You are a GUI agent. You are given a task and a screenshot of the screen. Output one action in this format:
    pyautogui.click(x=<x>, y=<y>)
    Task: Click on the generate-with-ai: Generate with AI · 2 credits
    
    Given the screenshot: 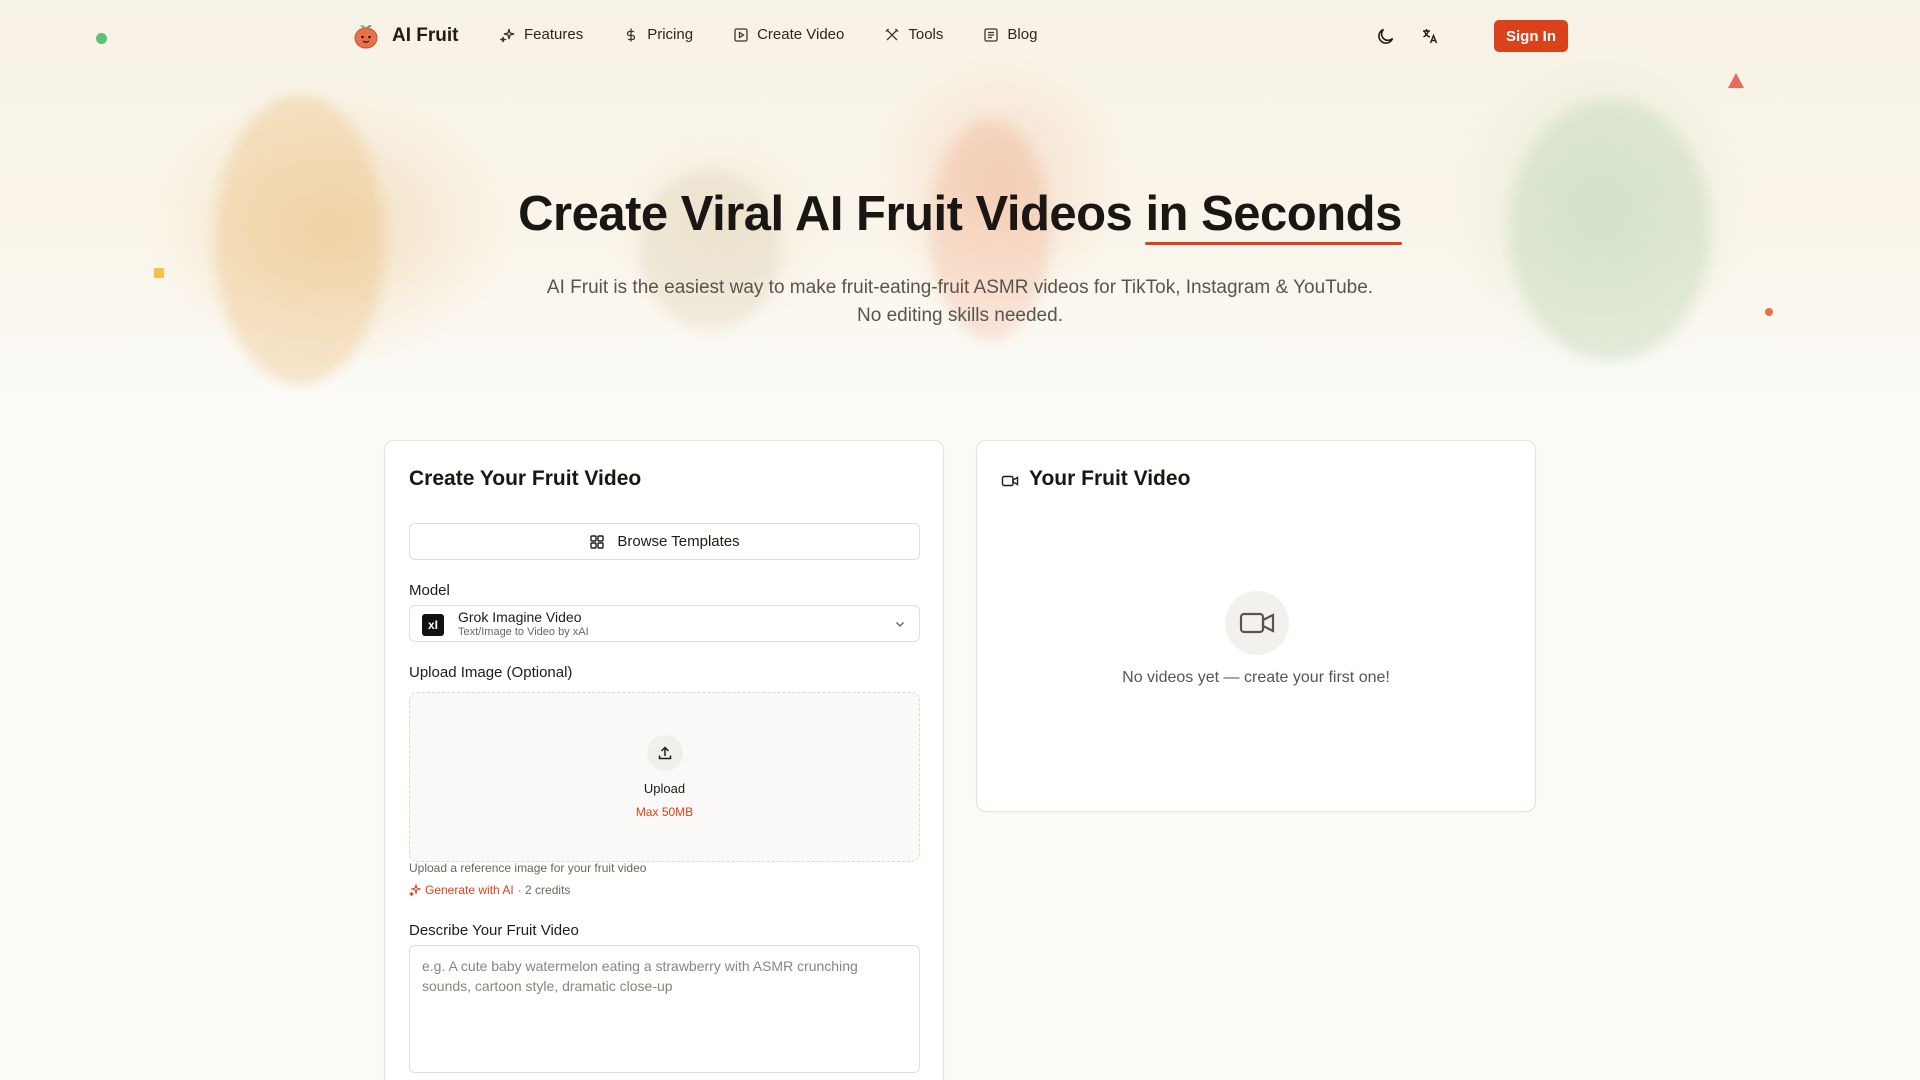 What is the action you would take?
    pyautogui.click(x=489, y=890)
    